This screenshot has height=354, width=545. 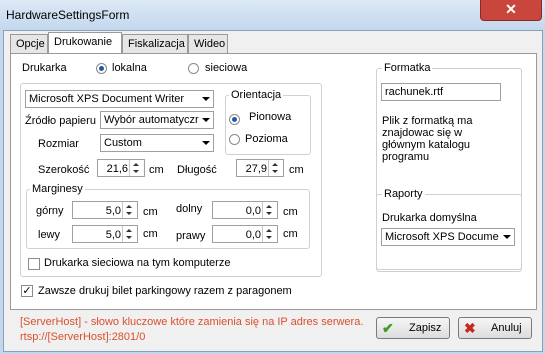 What do you see at coordinates (506, 328) in the screenshot?
I see `cancel-button-label: Anuluj` at bounding box center [506, 328].